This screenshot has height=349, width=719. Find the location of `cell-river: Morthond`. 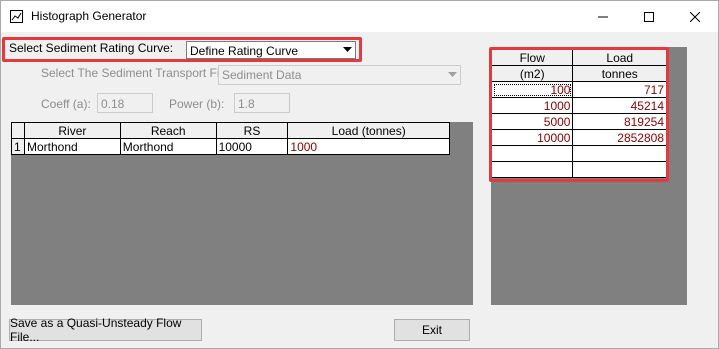

cell-river: Morthond is located at coordinates (72, 146).